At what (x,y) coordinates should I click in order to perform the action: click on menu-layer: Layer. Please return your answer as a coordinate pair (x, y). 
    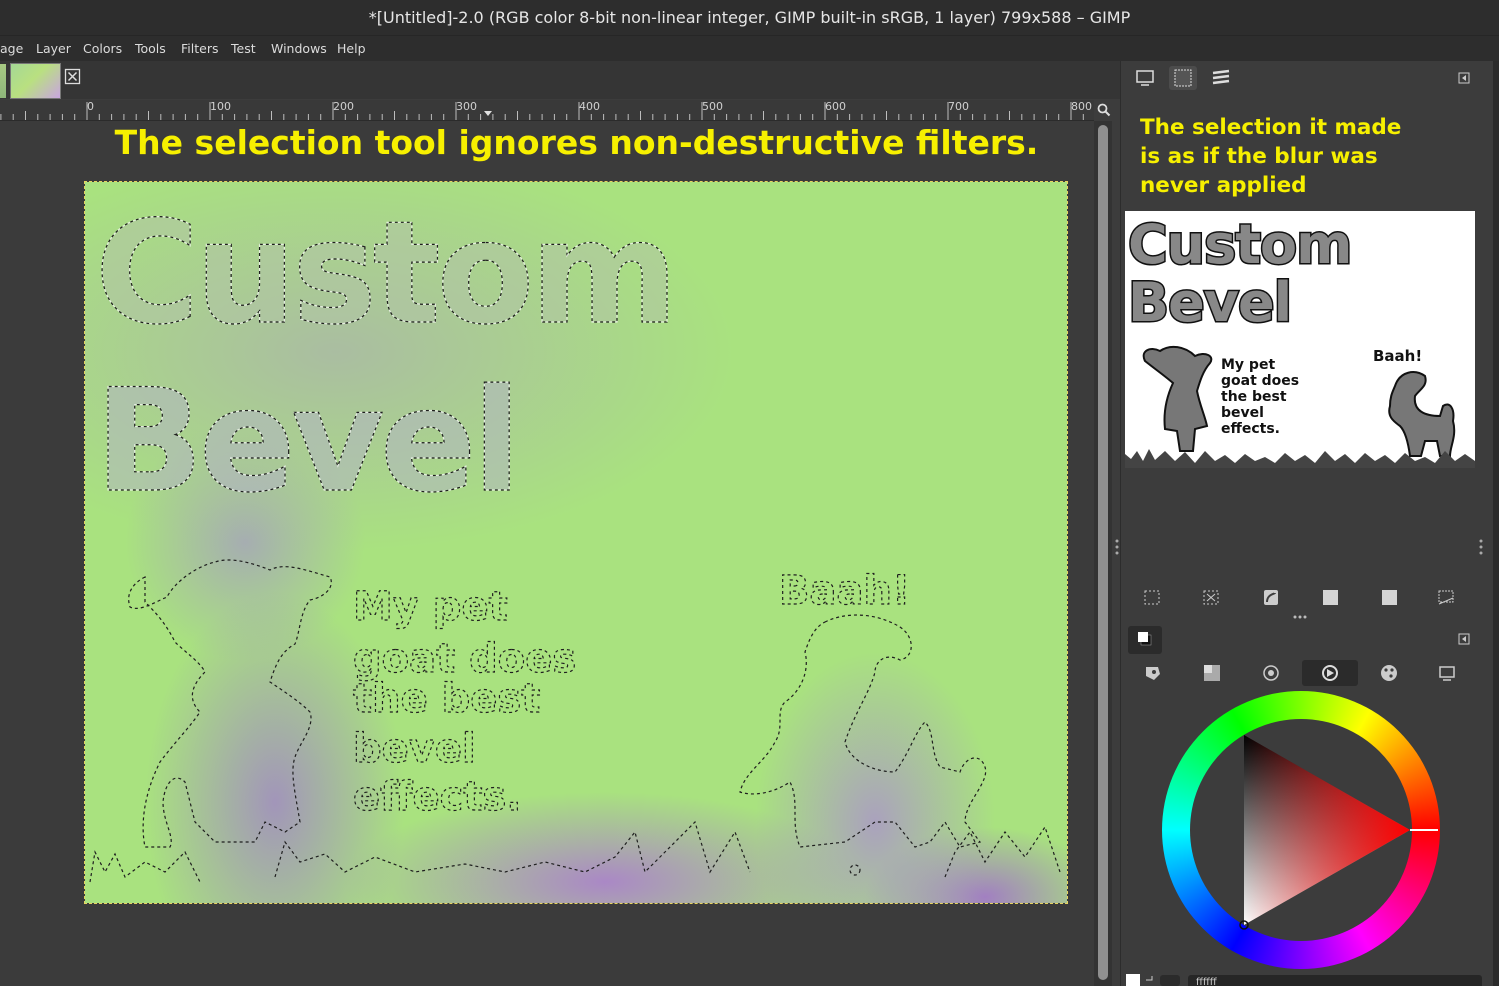
    Looking at the image, I should click on (53, 48).